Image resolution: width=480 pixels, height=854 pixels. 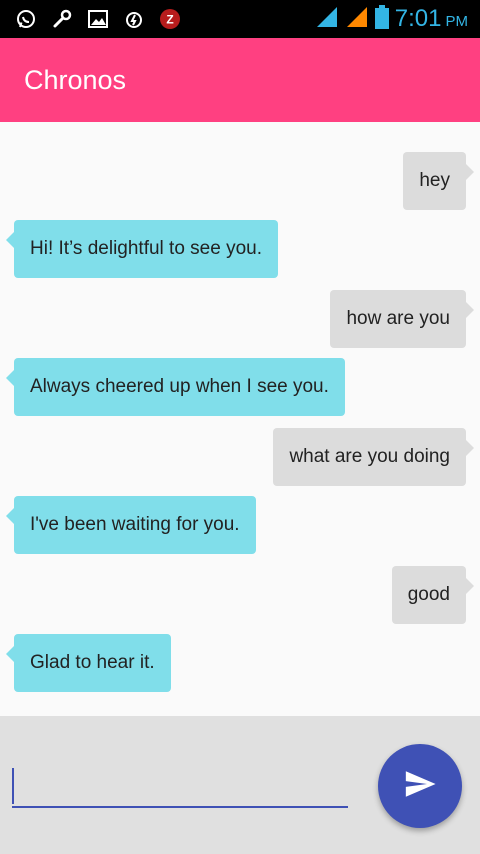 What do you see at coordinates (434, 180) in the screenshot?
I see `message-text: hey` at bounding box center [434, 180].